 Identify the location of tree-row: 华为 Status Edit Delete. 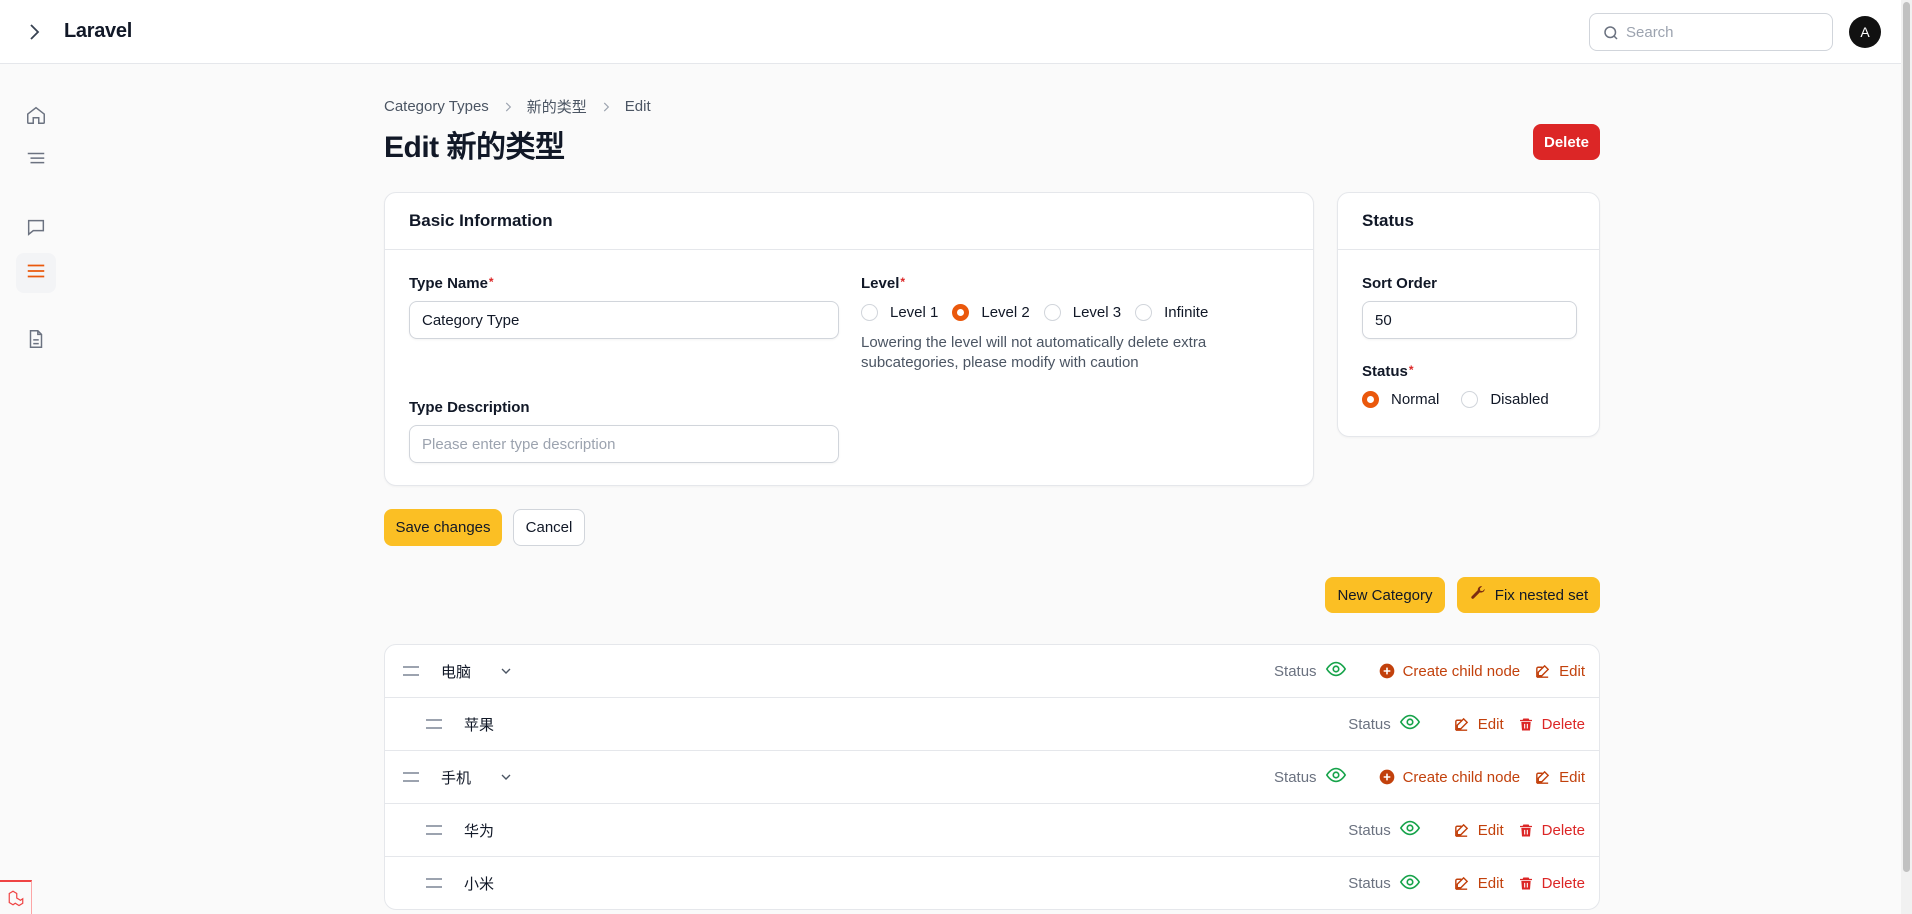
(992, 830).